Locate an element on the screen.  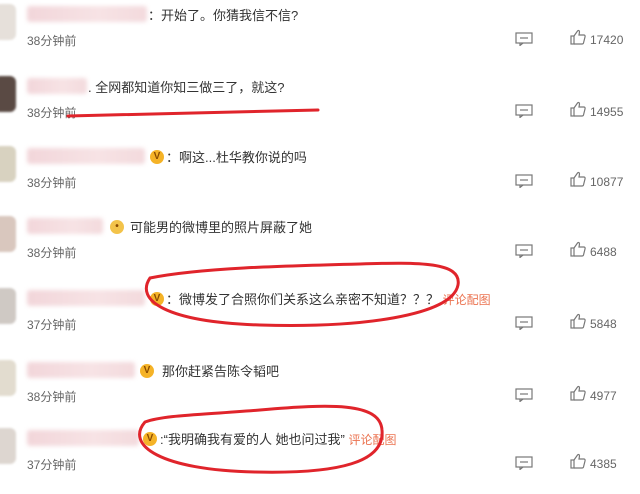
comment-text: ：啊这...杜华教你说的吗 is located at coordinates (236, 157).